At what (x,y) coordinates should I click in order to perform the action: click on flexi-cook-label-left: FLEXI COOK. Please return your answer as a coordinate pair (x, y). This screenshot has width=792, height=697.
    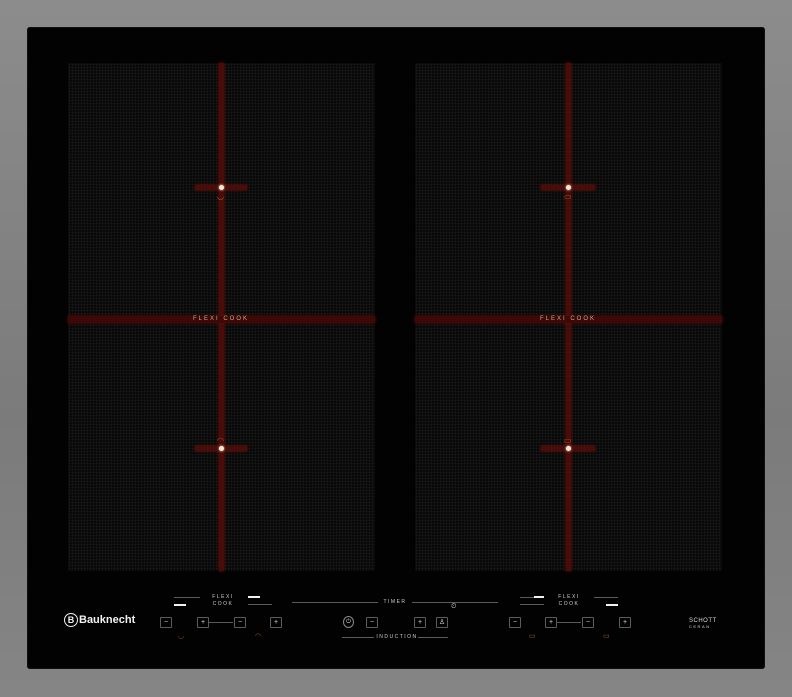
    Looking at the image, I should click on (220, 319).